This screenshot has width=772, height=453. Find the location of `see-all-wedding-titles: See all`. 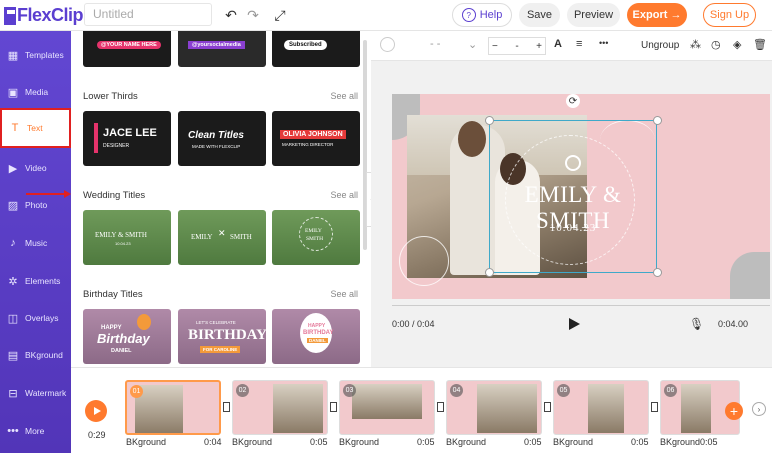

see-all-wedding-titles: See all is located at coordinates (344, 195).